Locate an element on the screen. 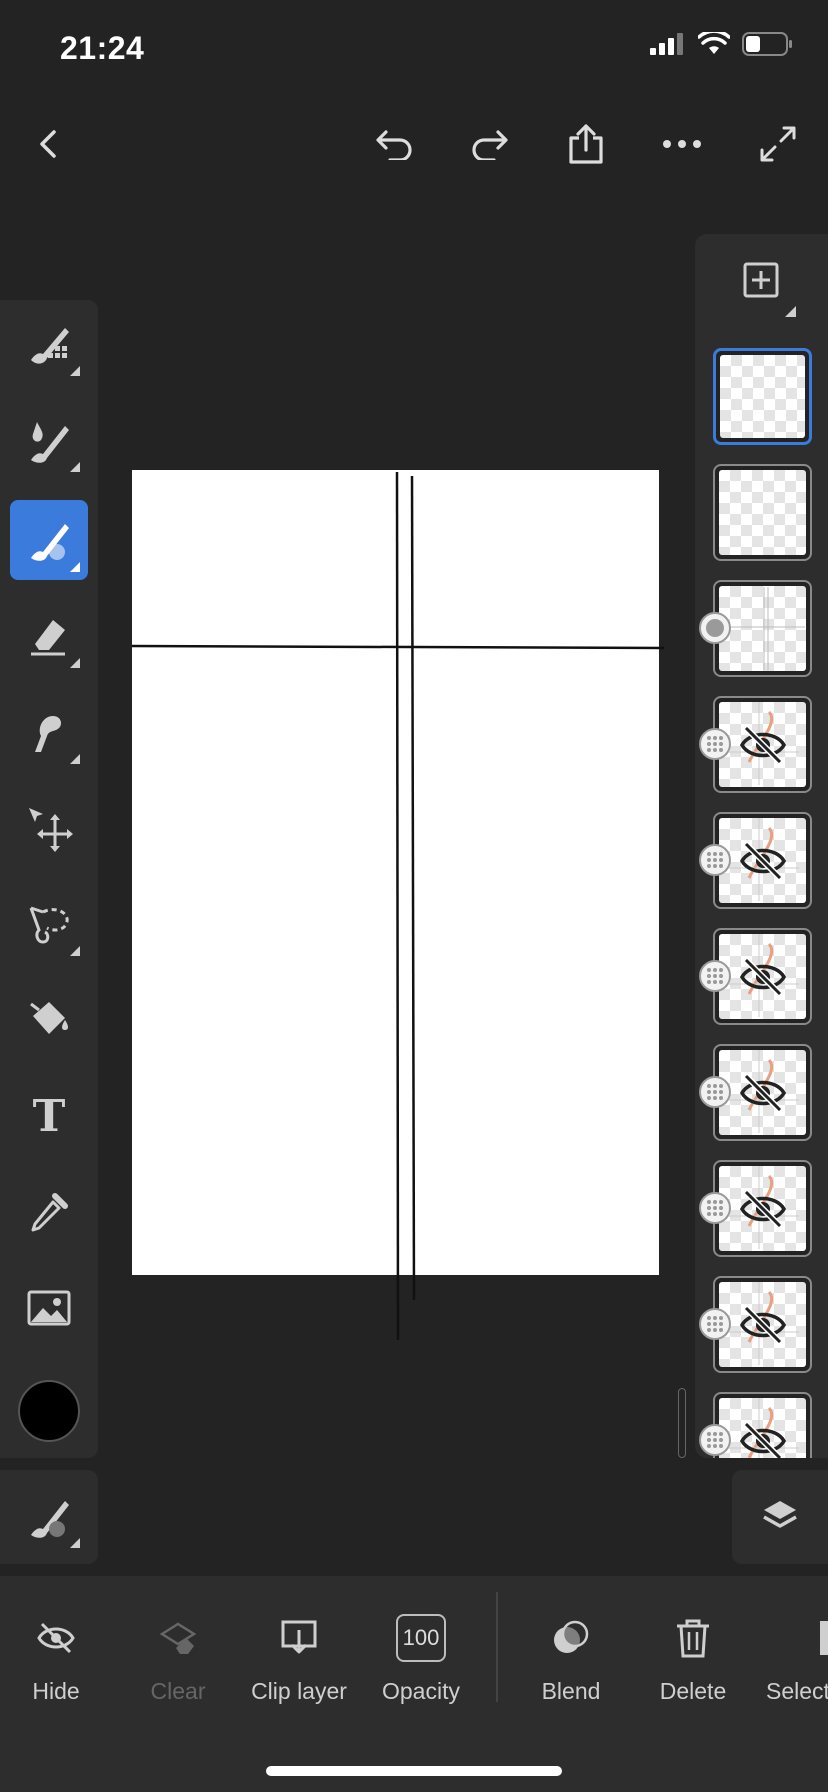 This screenshot has width=828, height=1792. tool-transform is located at coordinates (49, 828).